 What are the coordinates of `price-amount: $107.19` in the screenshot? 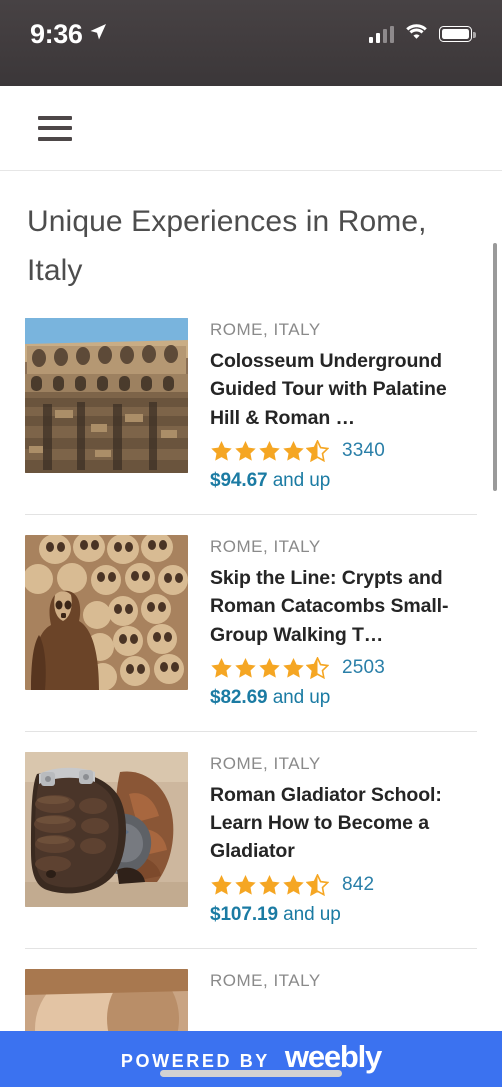 It's located at (244, 914).